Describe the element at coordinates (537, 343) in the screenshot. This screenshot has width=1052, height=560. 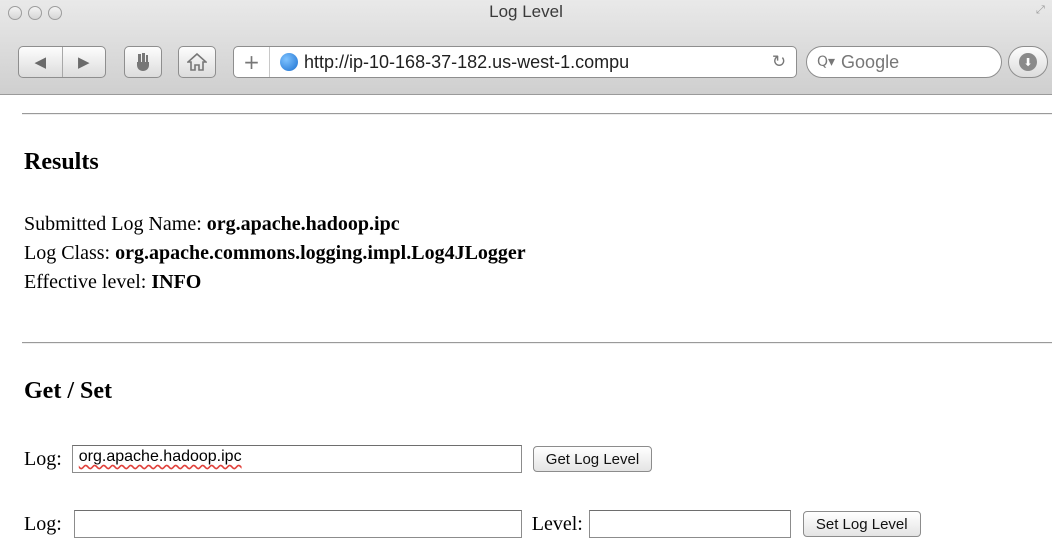
I see `divider-middle` at that location.